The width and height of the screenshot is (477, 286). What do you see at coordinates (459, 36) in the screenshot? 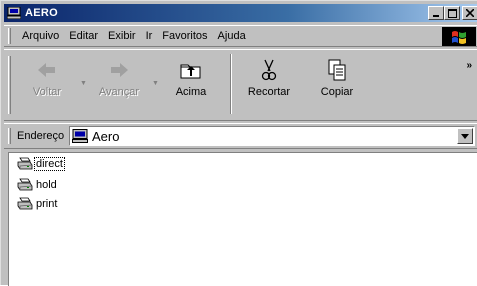
I see `windows-logo-icon` at bounding box center [459, 36].